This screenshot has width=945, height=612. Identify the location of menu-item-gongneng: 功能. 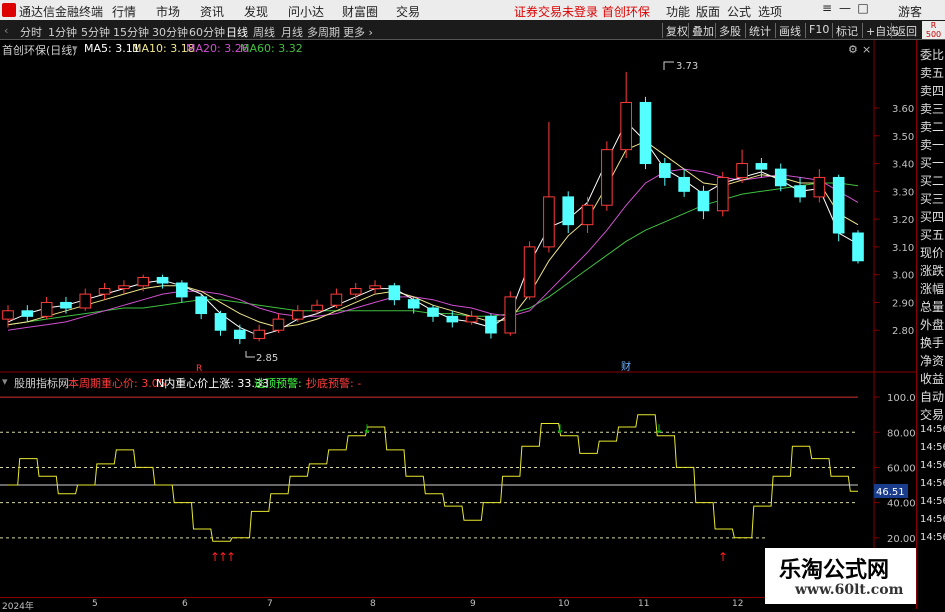
(678, 11).